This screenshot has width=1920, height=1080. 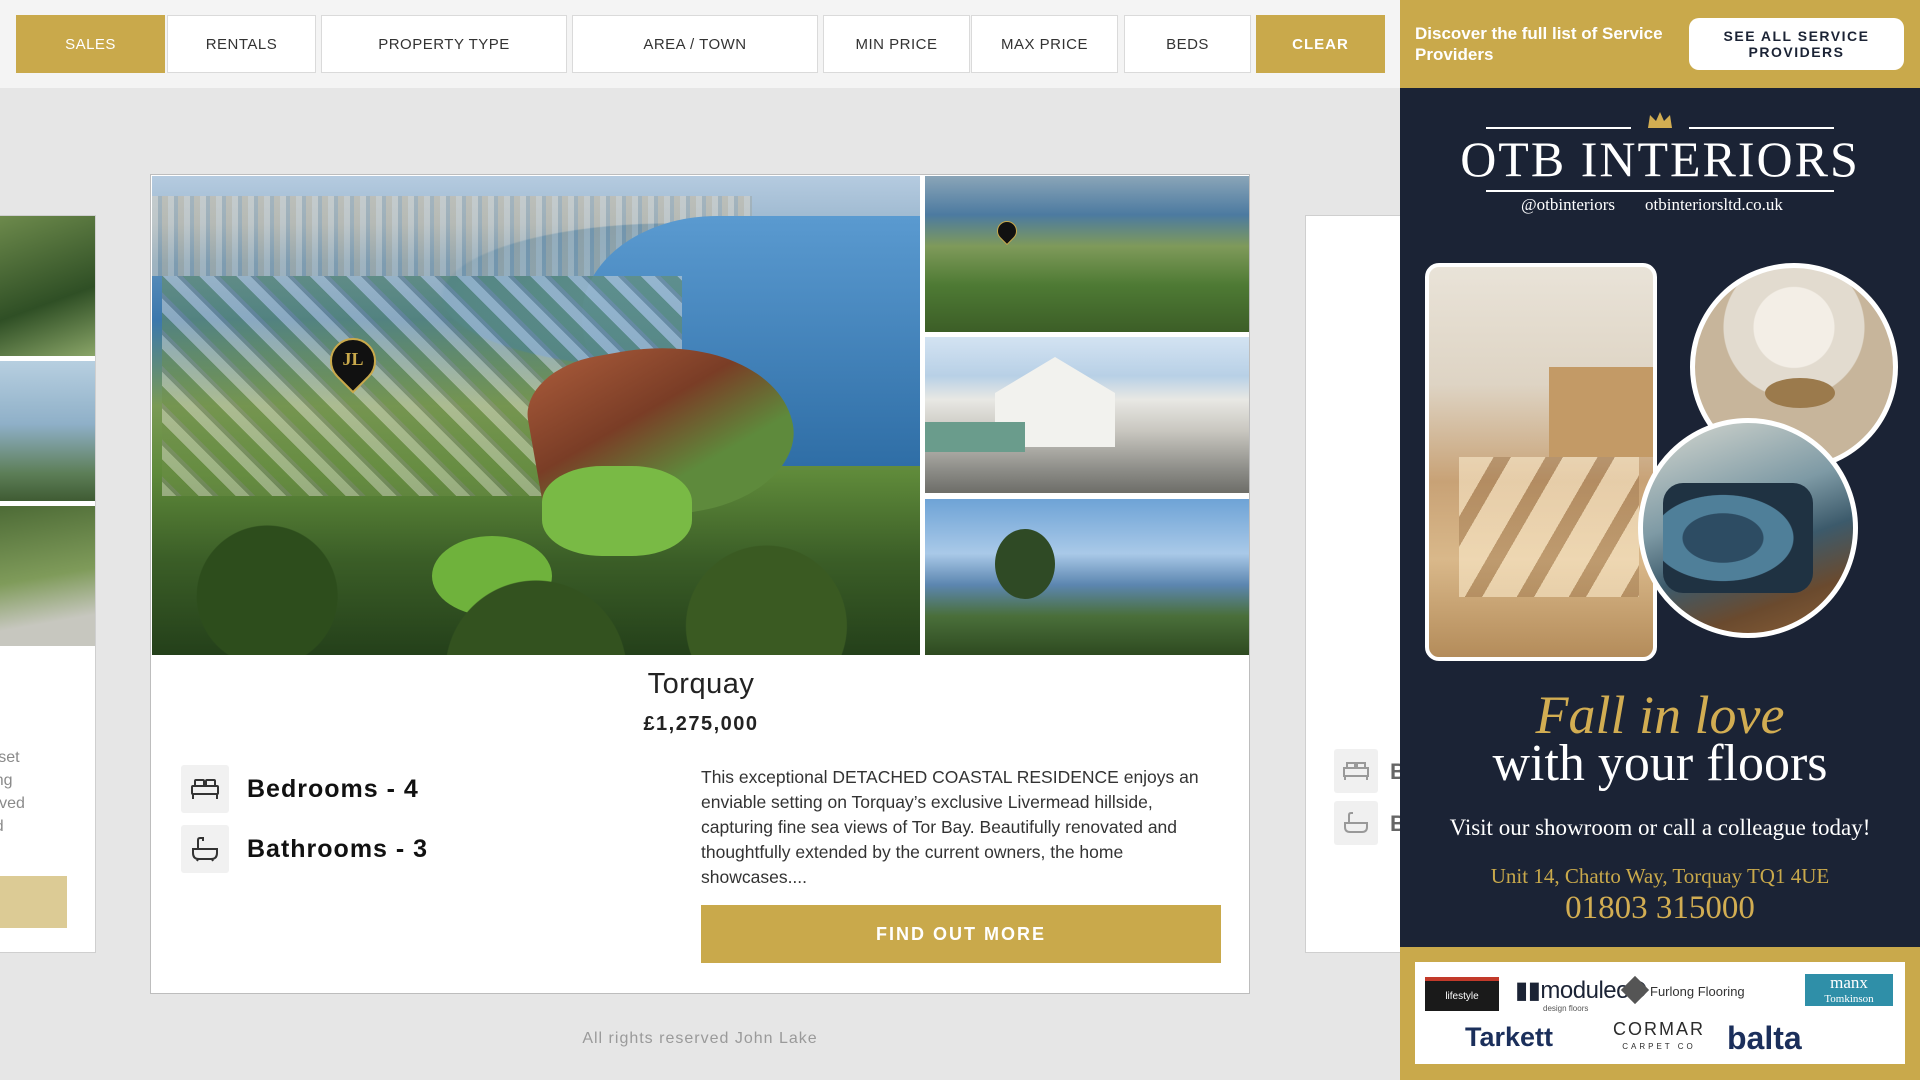 What do you see at coordinates (1509, 1037) in the screenshot?
I see `tarkett-logo: Tarkett` at bounding box center [1509, 1037].